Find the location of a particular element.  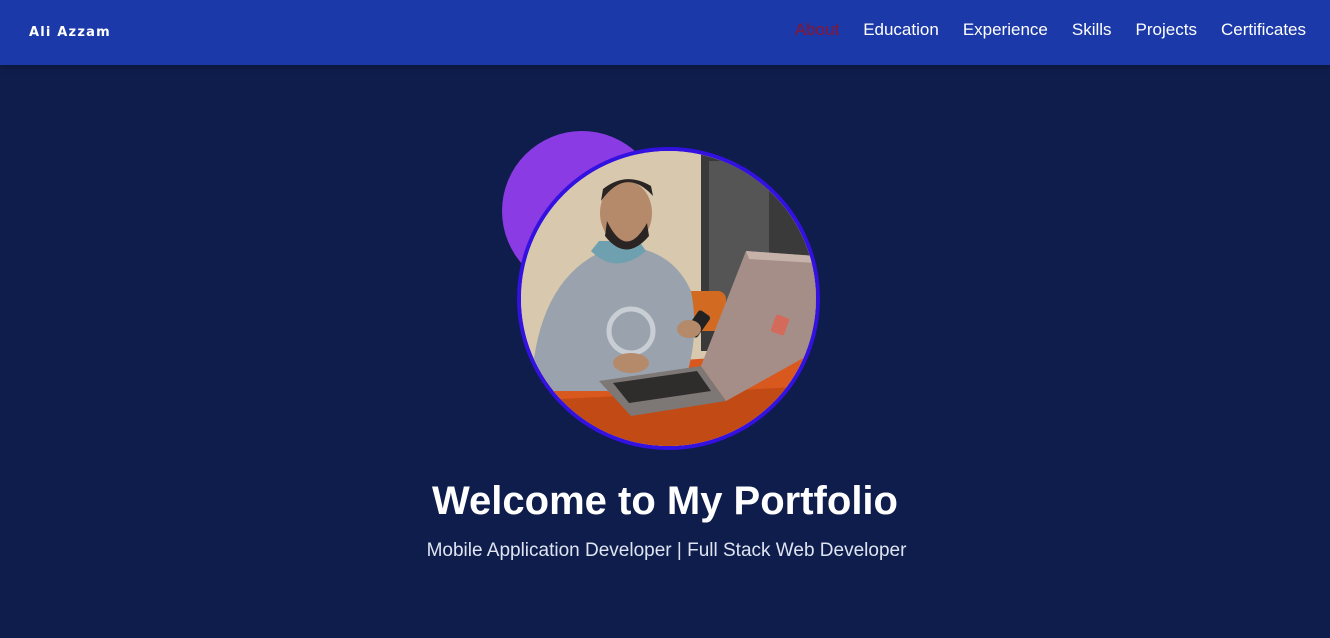

profile-photo is located at coordinates (668, 298).